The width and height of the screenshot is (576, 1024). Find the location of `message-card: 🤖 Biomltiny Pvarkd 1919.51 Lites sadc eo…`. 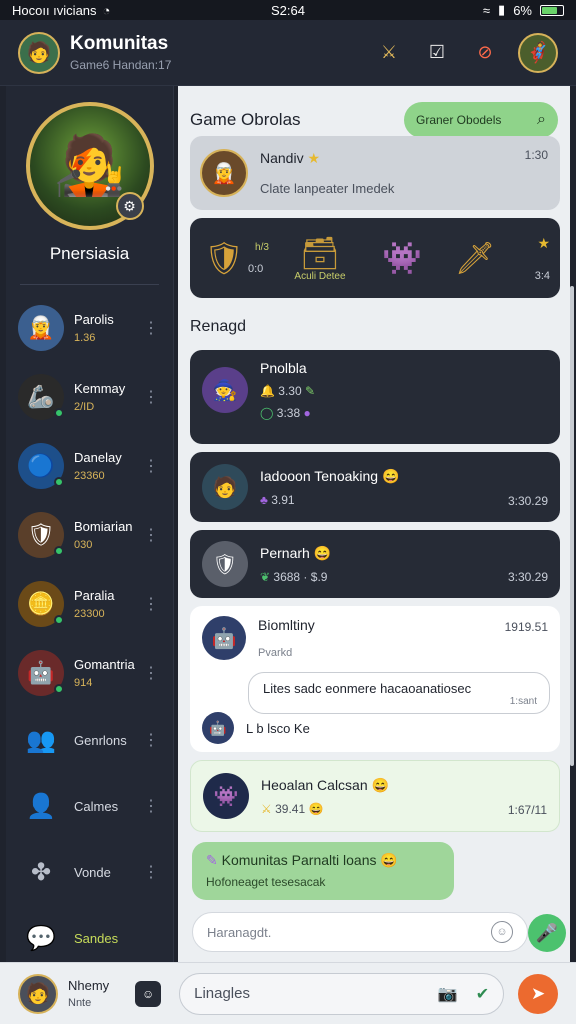

message-card: 🤖 Biomltiny Pvarkd 1919.51 Lites sadc eo… is located at coordinates (375, 679).